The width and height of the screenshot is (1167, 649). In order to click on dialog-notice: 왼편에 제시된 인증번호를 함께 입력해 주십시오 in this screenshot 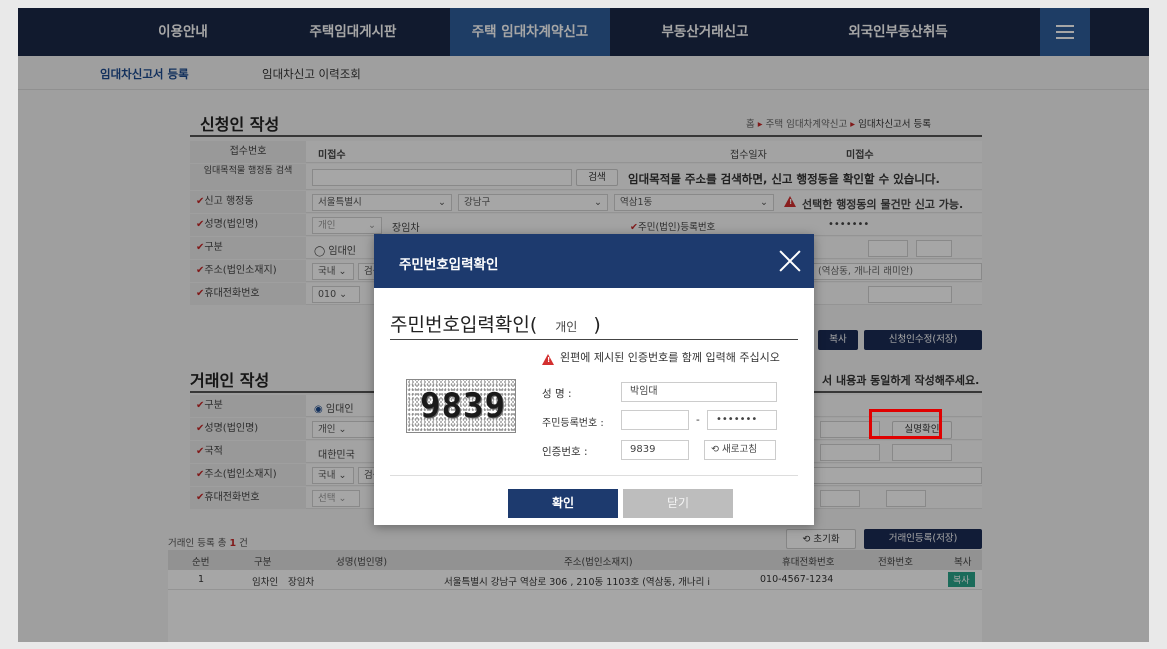, I will do `click(670, 357)`.